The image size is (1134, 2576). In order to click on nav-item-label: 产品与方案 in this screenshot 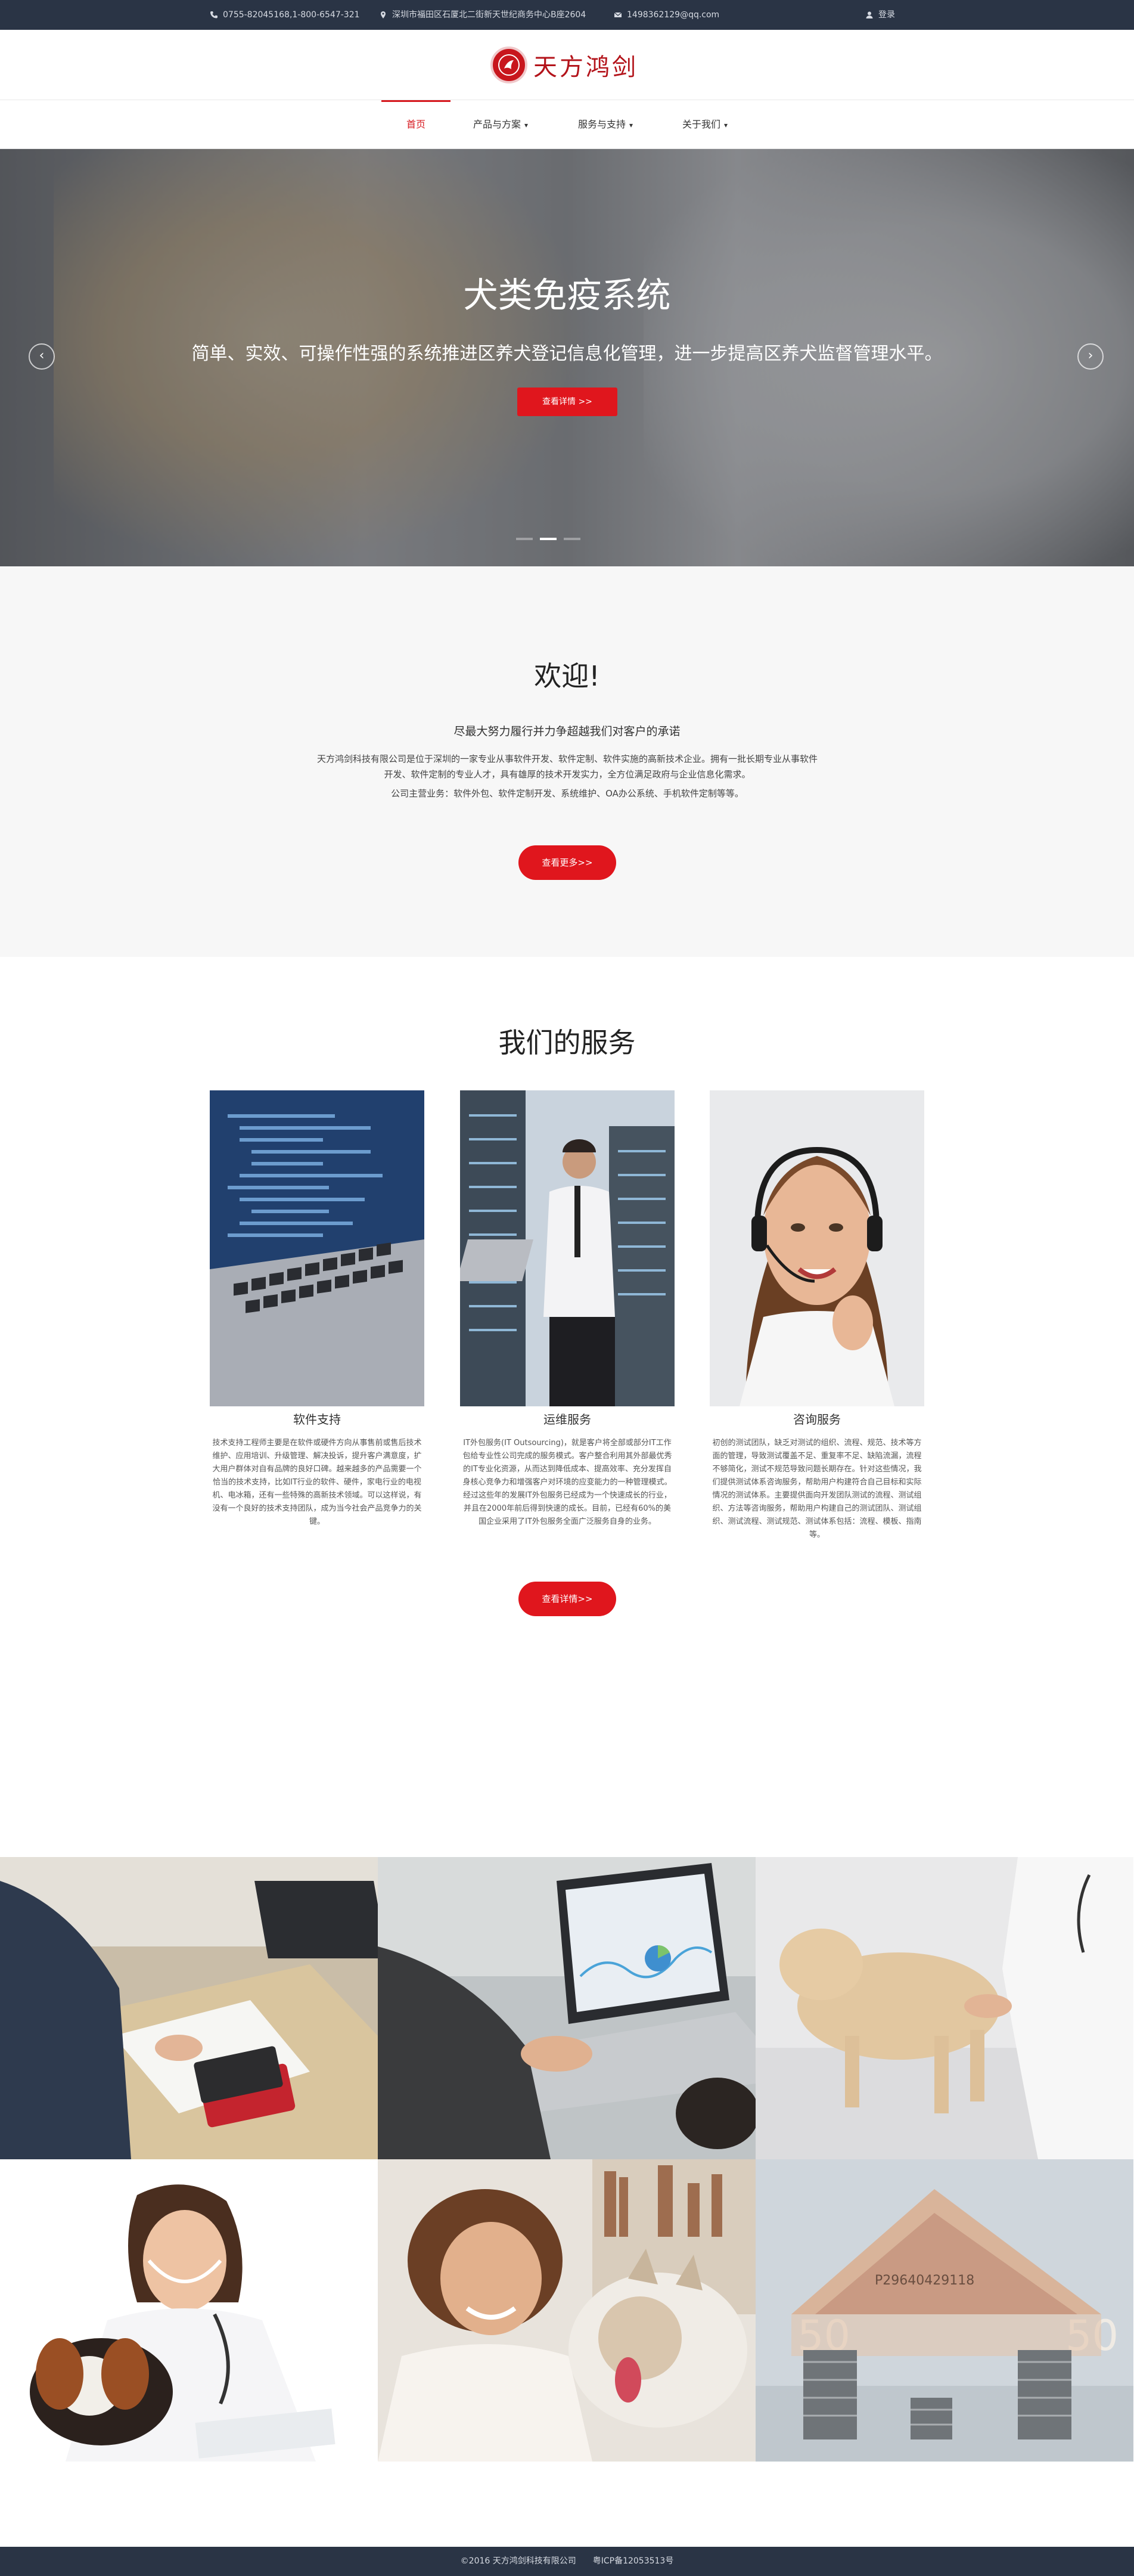, I will do `click(497, 124)`.